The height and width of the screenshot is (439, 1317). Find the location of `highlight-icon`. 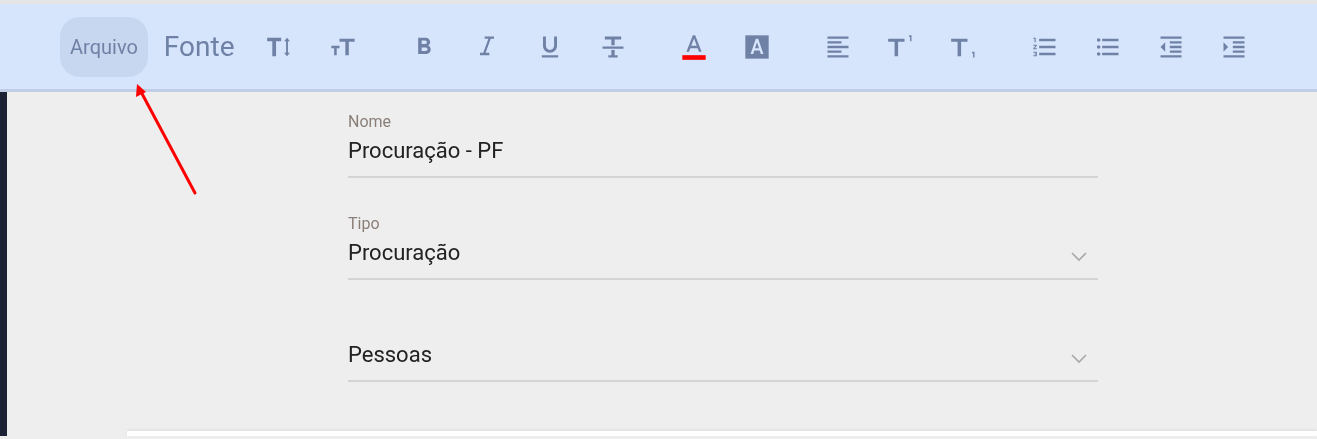

highlight-icon is located at coordinates (757, 46).